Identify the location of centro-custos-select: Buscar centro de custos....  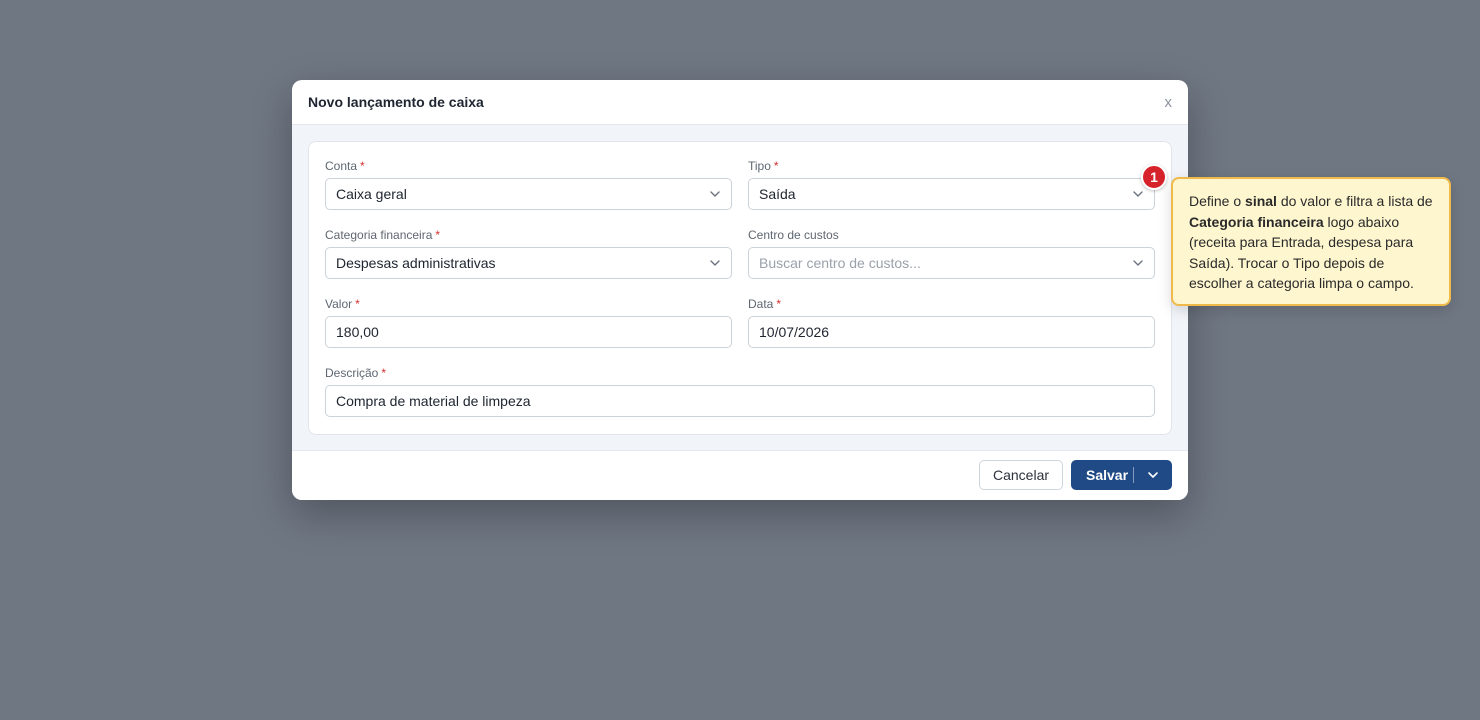
(951, 263).